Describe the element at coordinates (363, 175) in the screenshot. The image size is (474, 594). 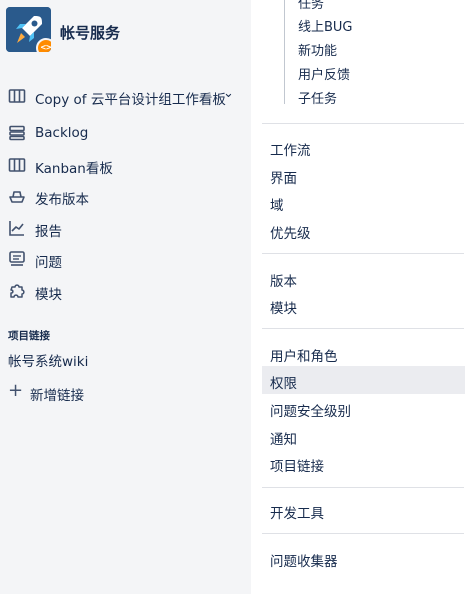
I see `settings-item-screens: 界面` at that location.